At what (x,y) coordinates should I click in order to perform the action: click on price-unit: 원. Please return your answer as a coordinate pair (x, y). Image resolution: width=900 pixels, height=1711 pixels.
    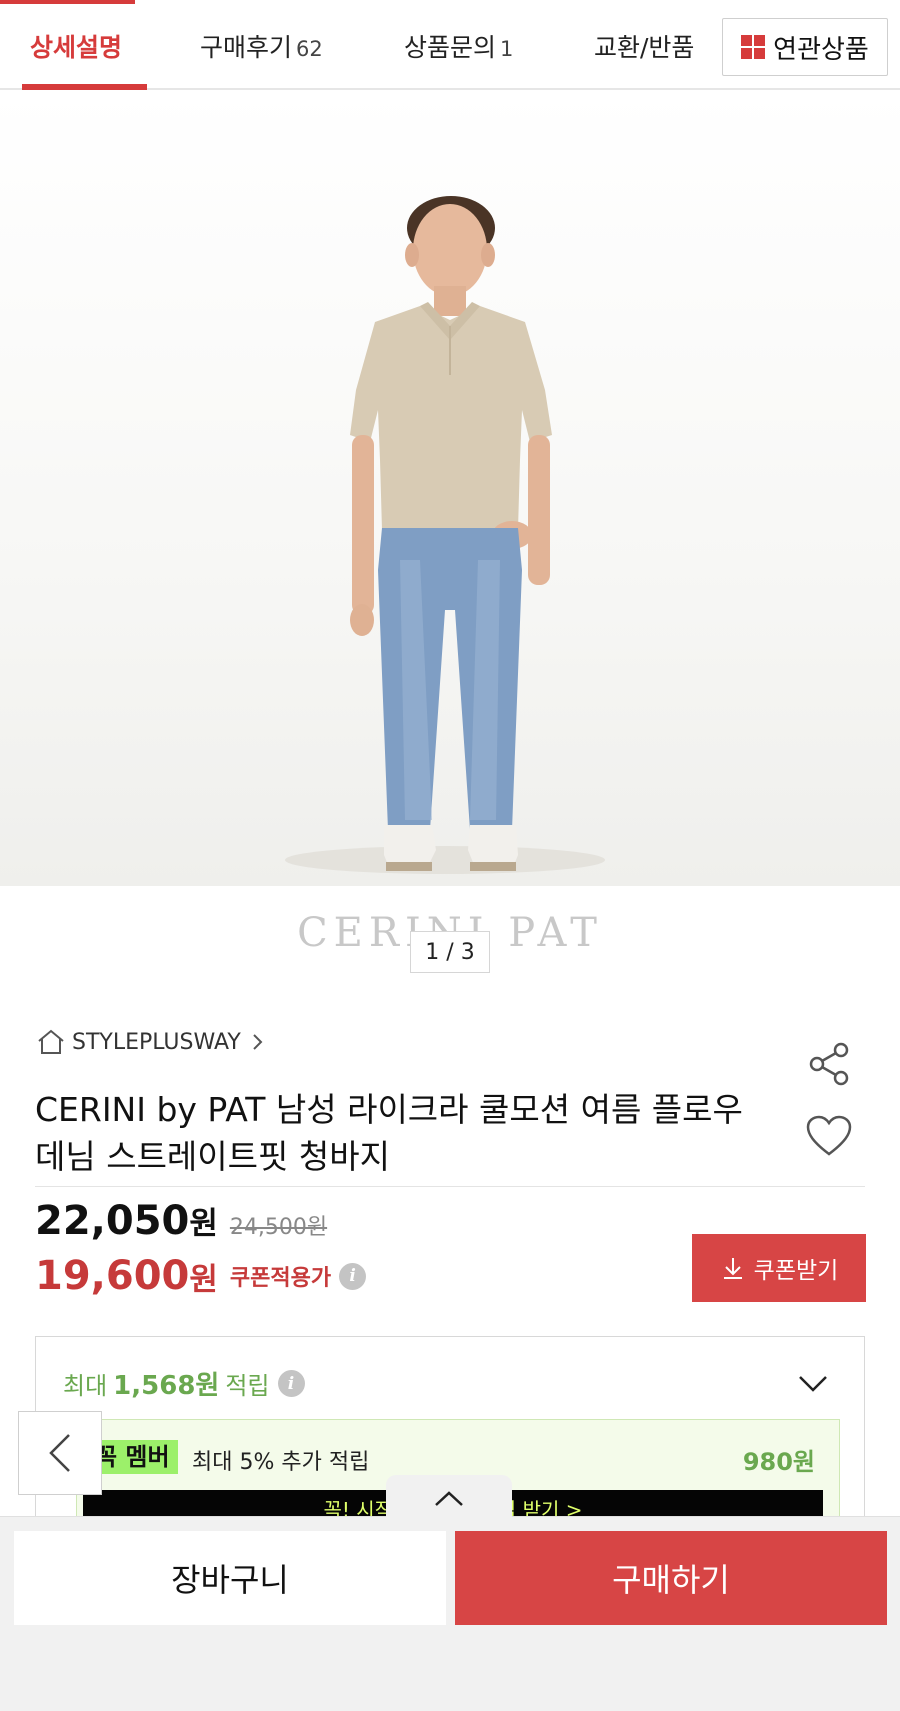
    Looking at the image, I should click on (203, 1224).